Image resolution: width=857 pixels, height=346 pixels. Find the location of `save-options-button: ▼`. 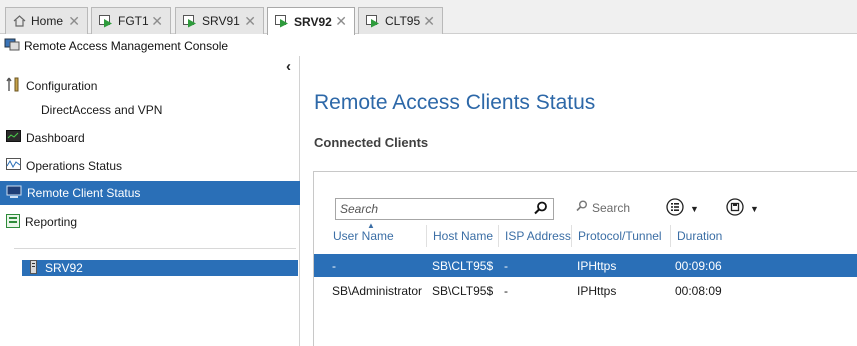

save-options-button: ▼ is located at coordinates (742, 208).